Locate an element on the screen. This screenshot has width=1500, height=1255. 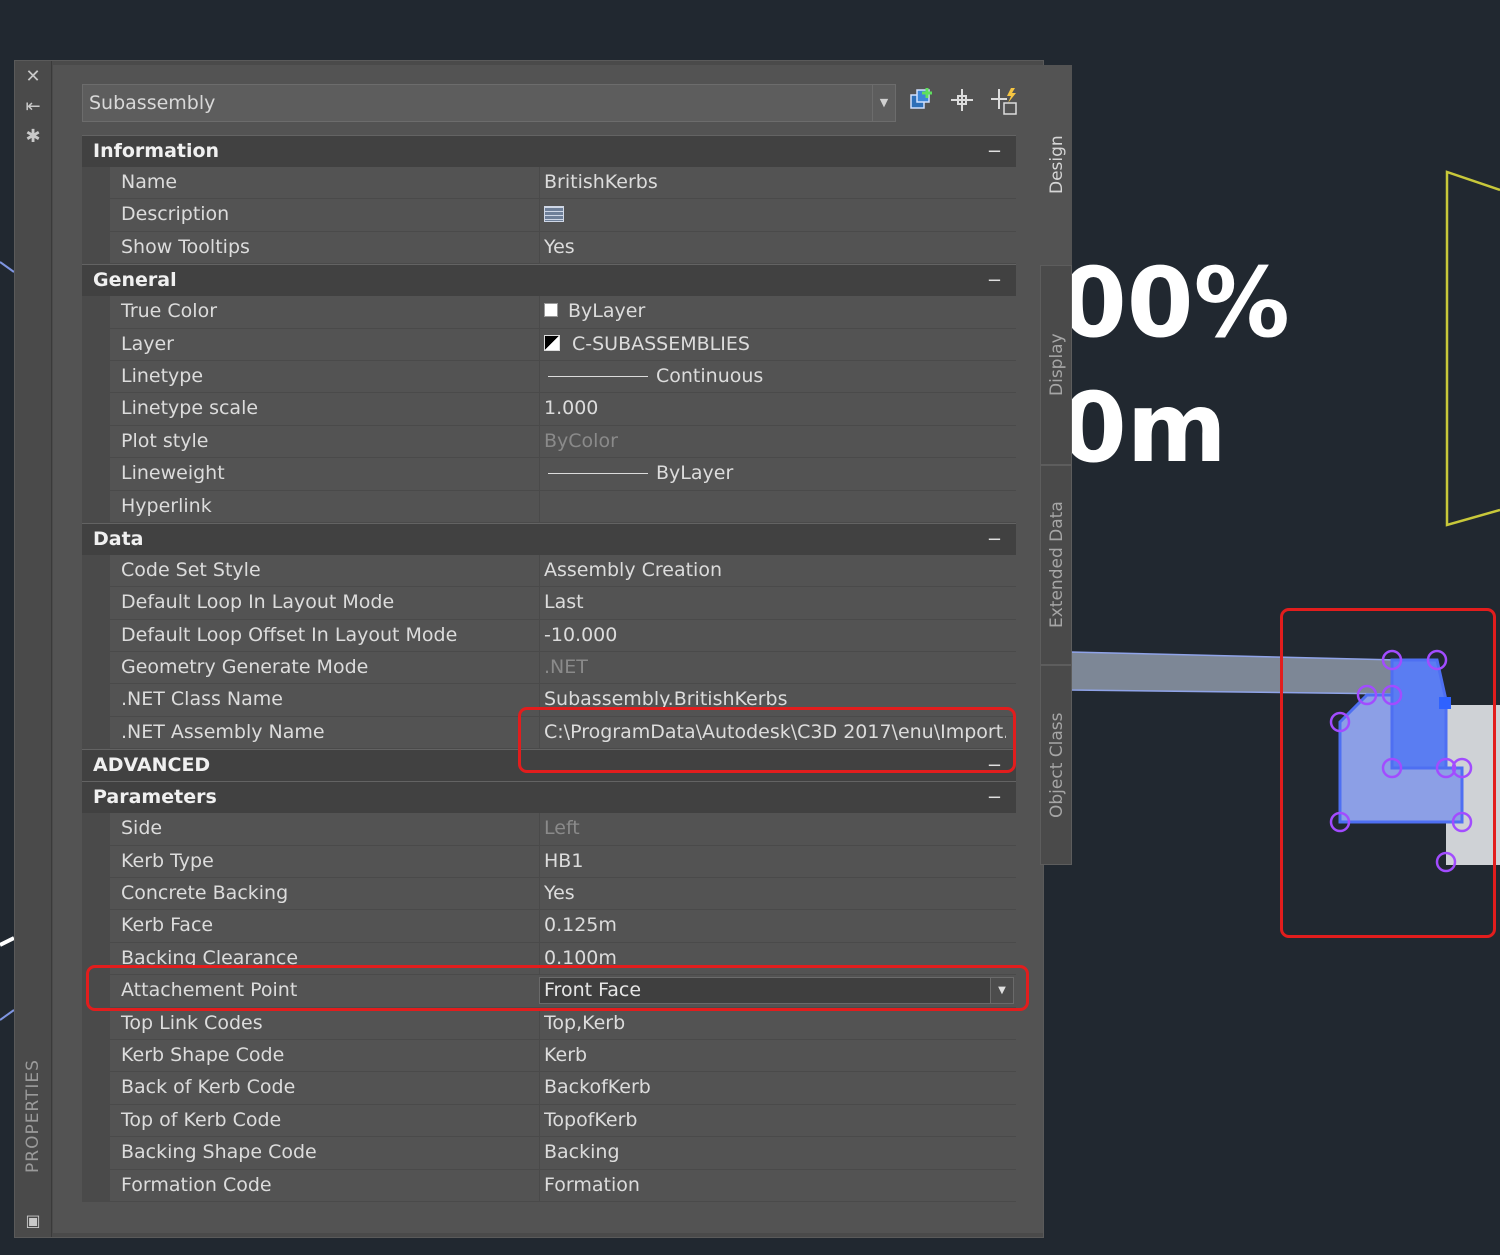
property-row: Side Left is located at coordinates (549, 829).